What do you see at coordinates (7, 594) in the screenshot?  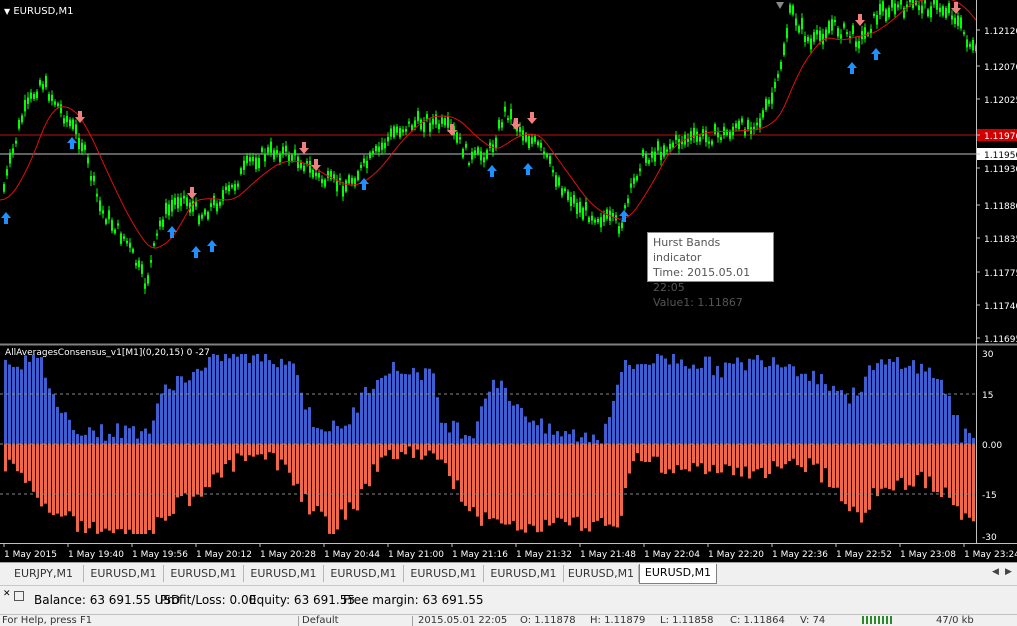 I see `close-terminal-icon: ✕` at bounding box center [7, 594].